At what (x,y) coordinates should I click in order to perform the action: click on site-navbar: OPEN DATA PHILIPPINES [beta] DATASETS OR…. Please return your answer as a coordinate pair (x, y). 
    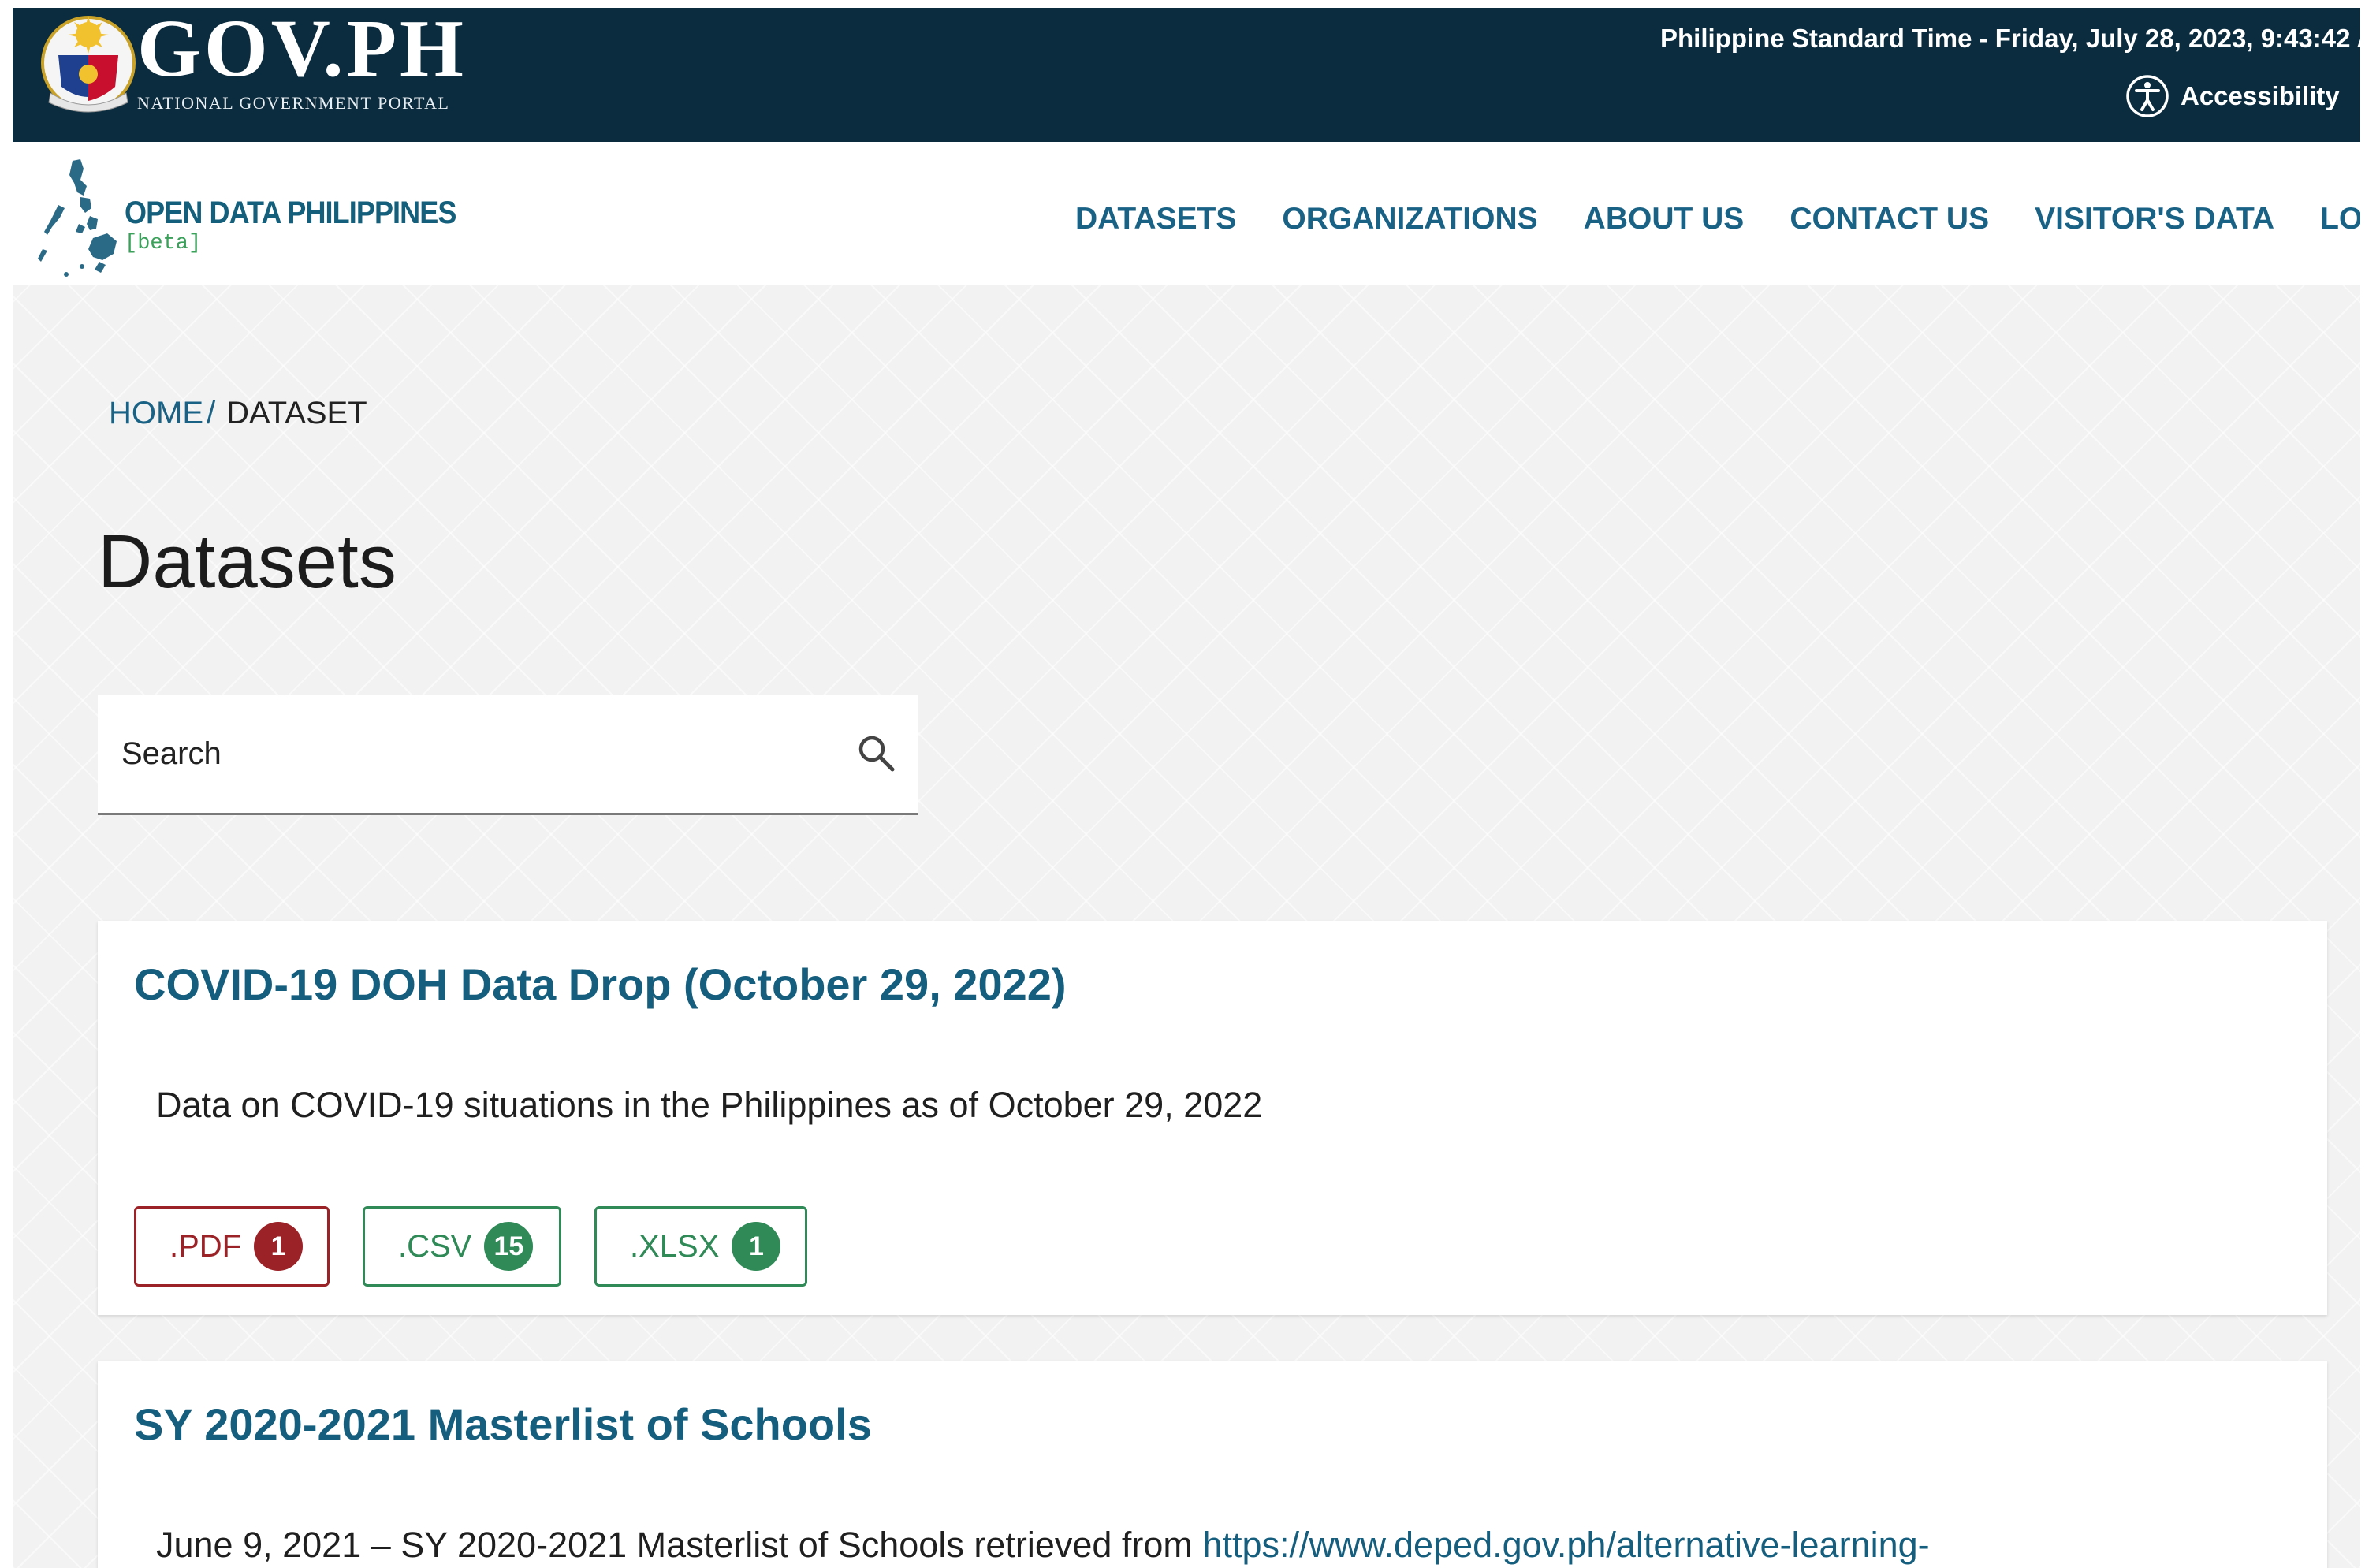
    Looking at the image, I should click on (1186, 213).